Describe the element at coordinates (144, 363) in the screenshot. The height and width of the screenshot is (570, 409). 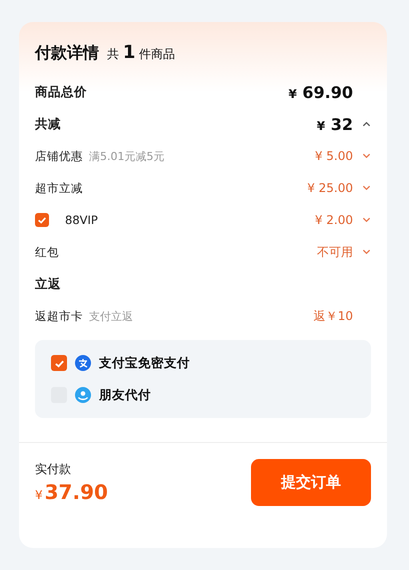
I see `payment-option-label: 支付宝免密支付` at that location.